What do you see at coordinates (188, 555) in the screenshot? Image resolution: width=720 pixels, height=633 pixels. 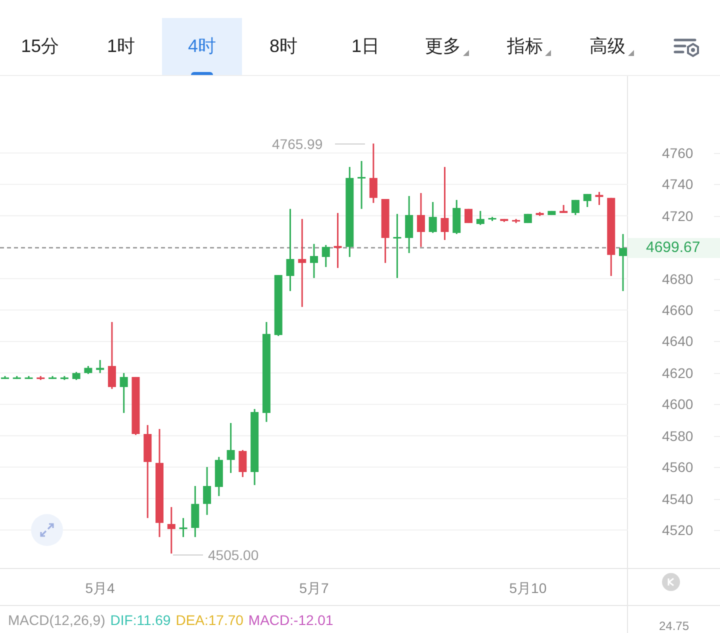 I see `leader-line` at bounding box center [188, 555].